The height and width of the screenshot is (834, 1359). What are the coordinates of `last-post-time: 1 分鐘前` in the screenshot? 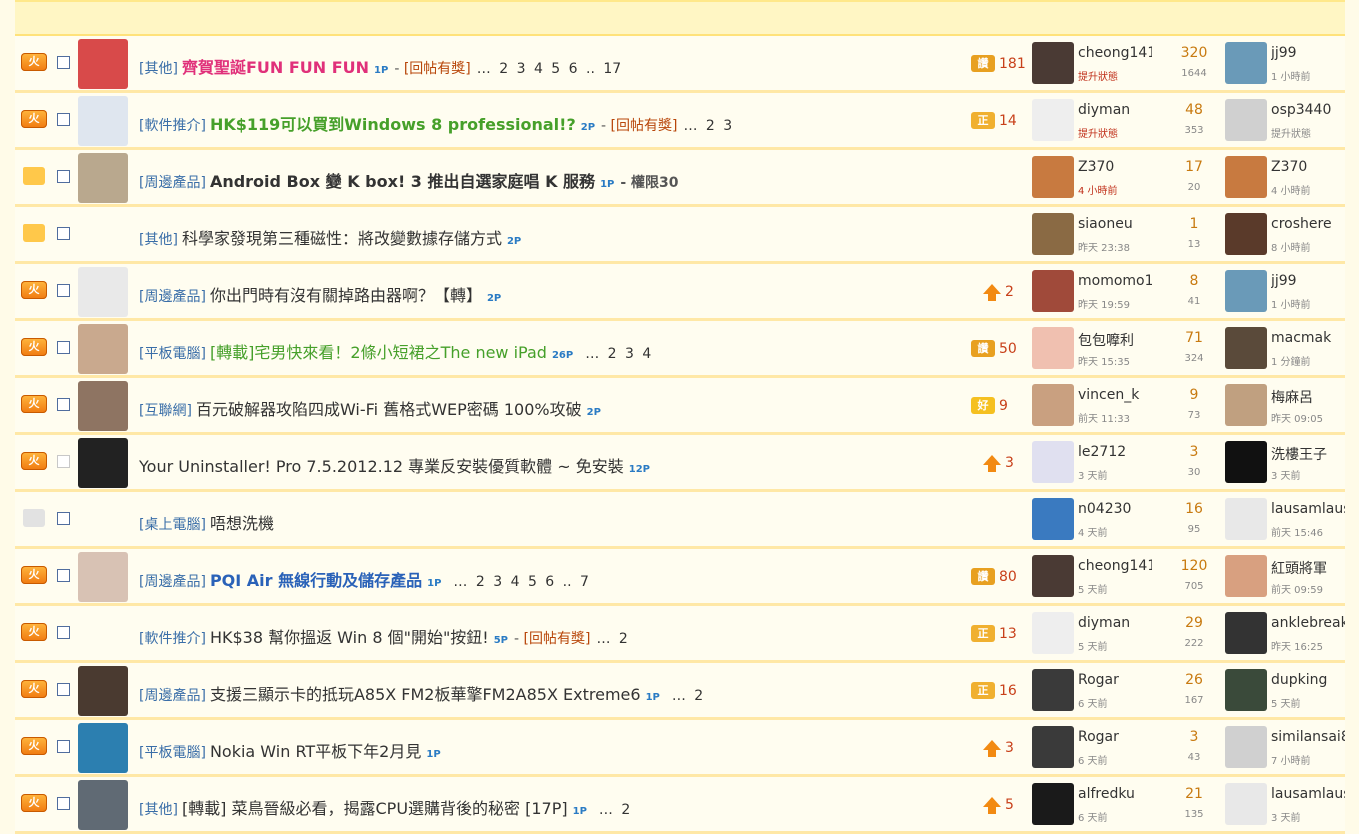 It's located at (1291, 360).